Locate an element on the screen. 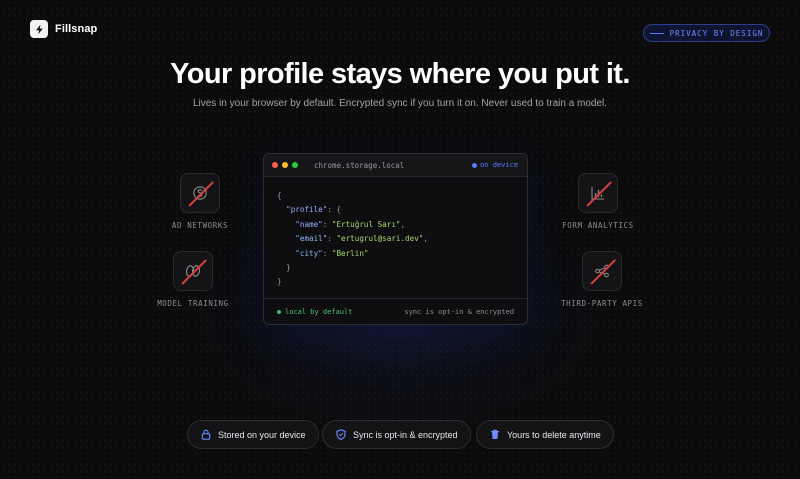 The width and height of the screenshot is (800, 479). shield-icon is located at coordinates (340, 434).